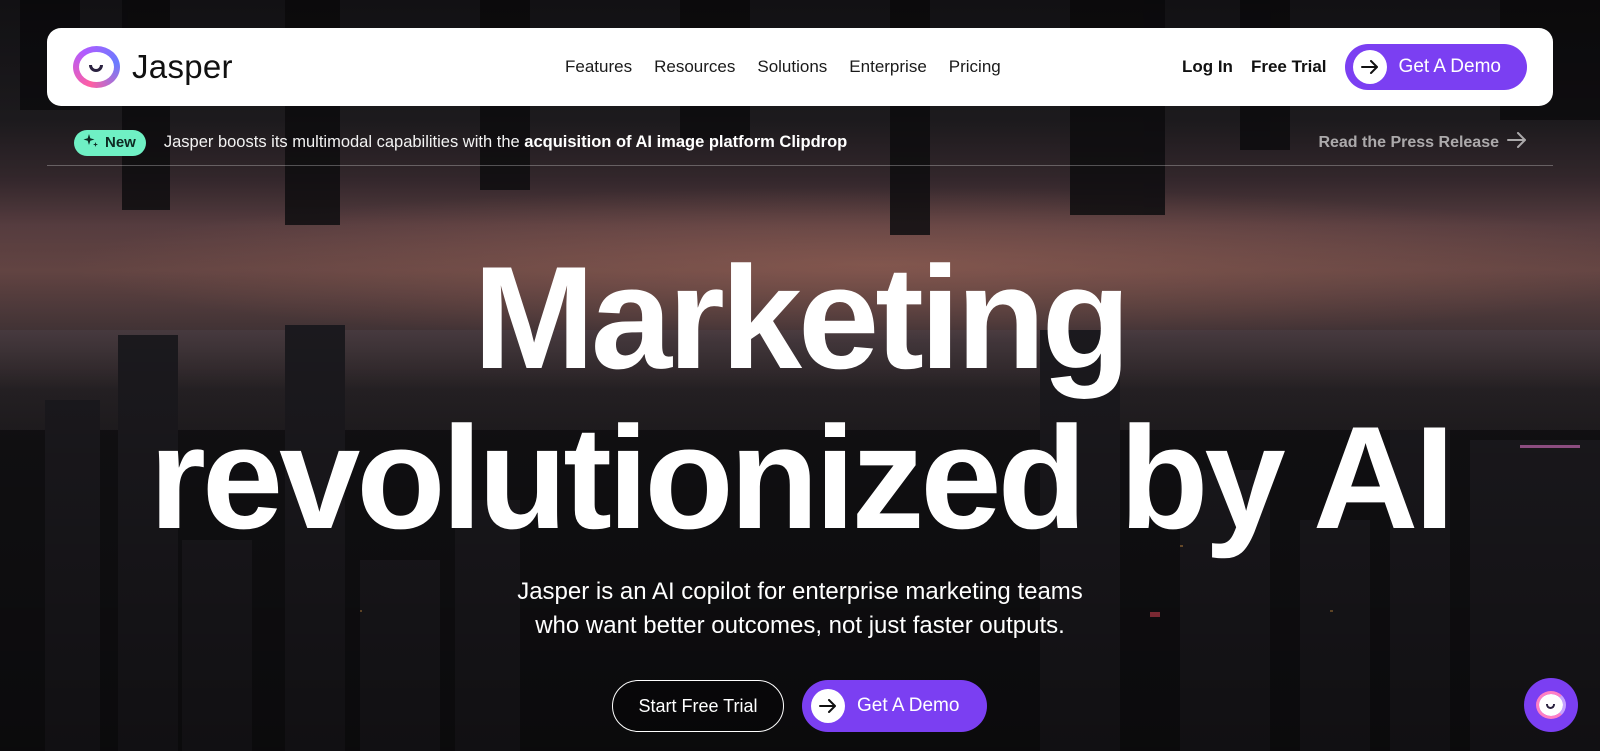 This screenshot has width=1600, height=751. What do you see at coordinates (887, 67) in the screenshot?
I see `nav-link-enterprise: Enterprise` at bounding box center [887, 67].